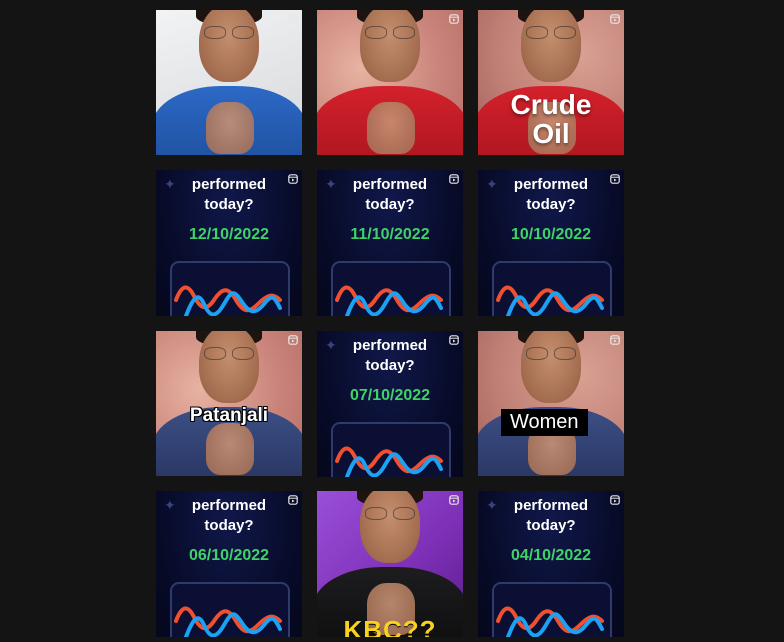  Describe the element at coordinates (551, 234) in the screenshot. I see `clip-date: 10/10/2022` at that location.